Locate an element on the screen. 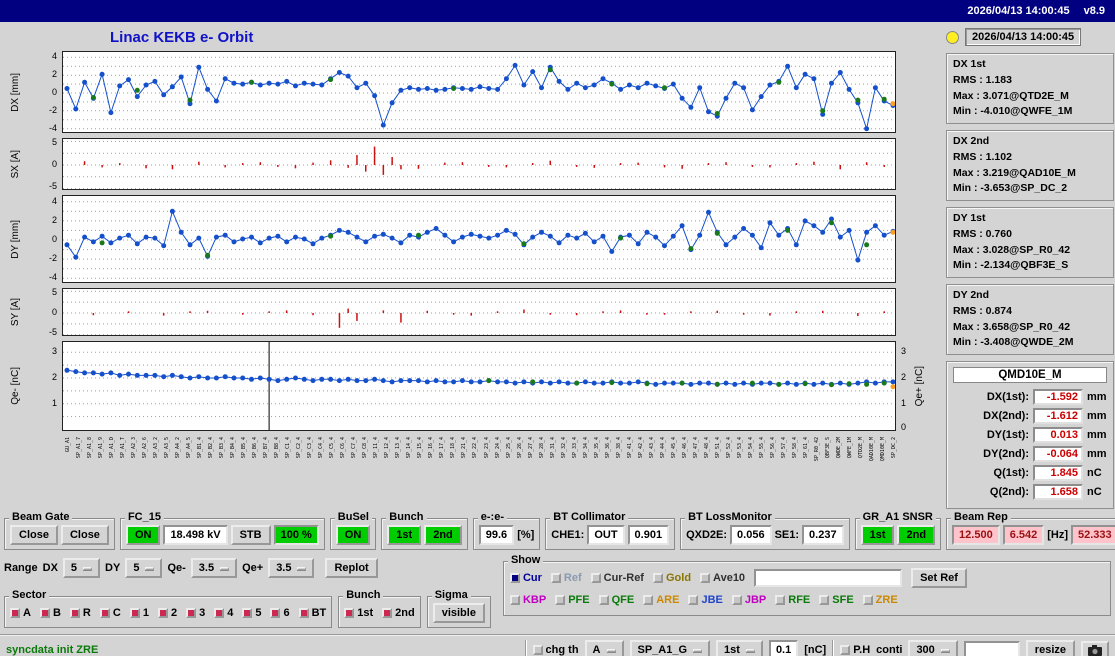 Image resolution: width=1115 pixels, height=656 pixels. y-tick-label: 3 is located at coordinates (904, 351).